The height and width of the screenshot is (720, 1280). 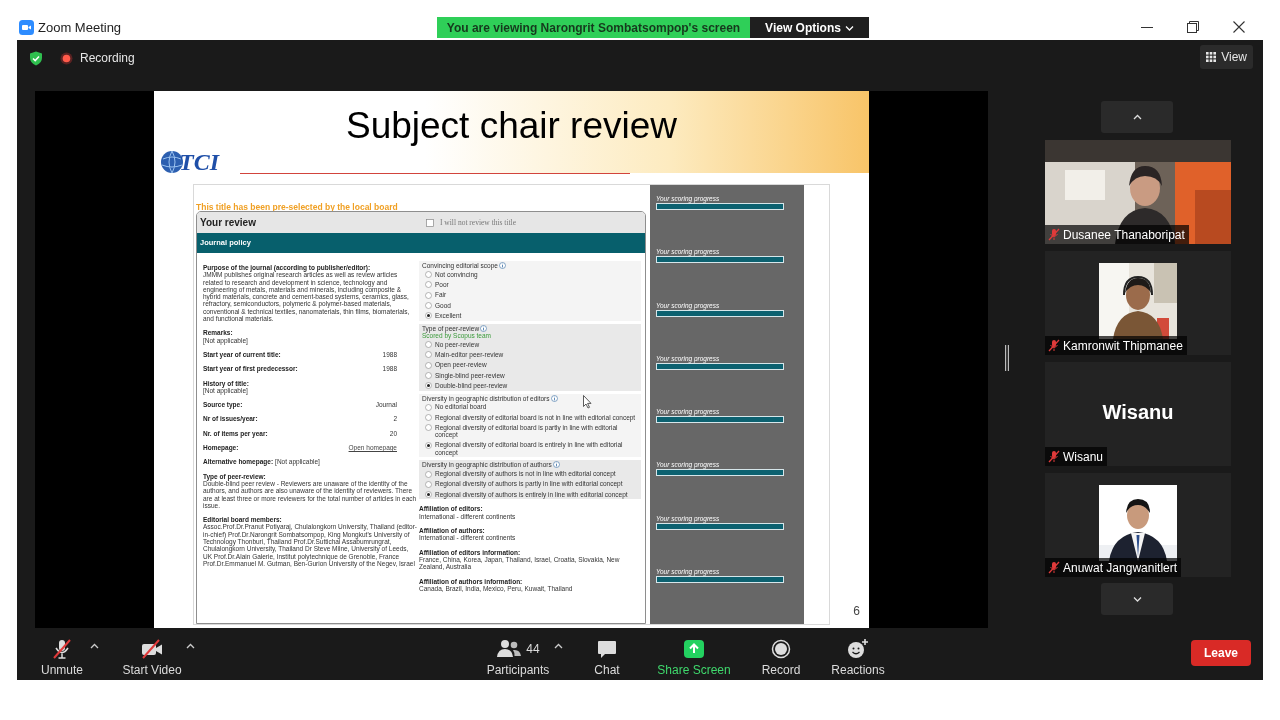 What do you see at coordinates (1083, 457) in the screenshot?
I see `participant-name: Wisanu` at bounding box center [1083, 457].